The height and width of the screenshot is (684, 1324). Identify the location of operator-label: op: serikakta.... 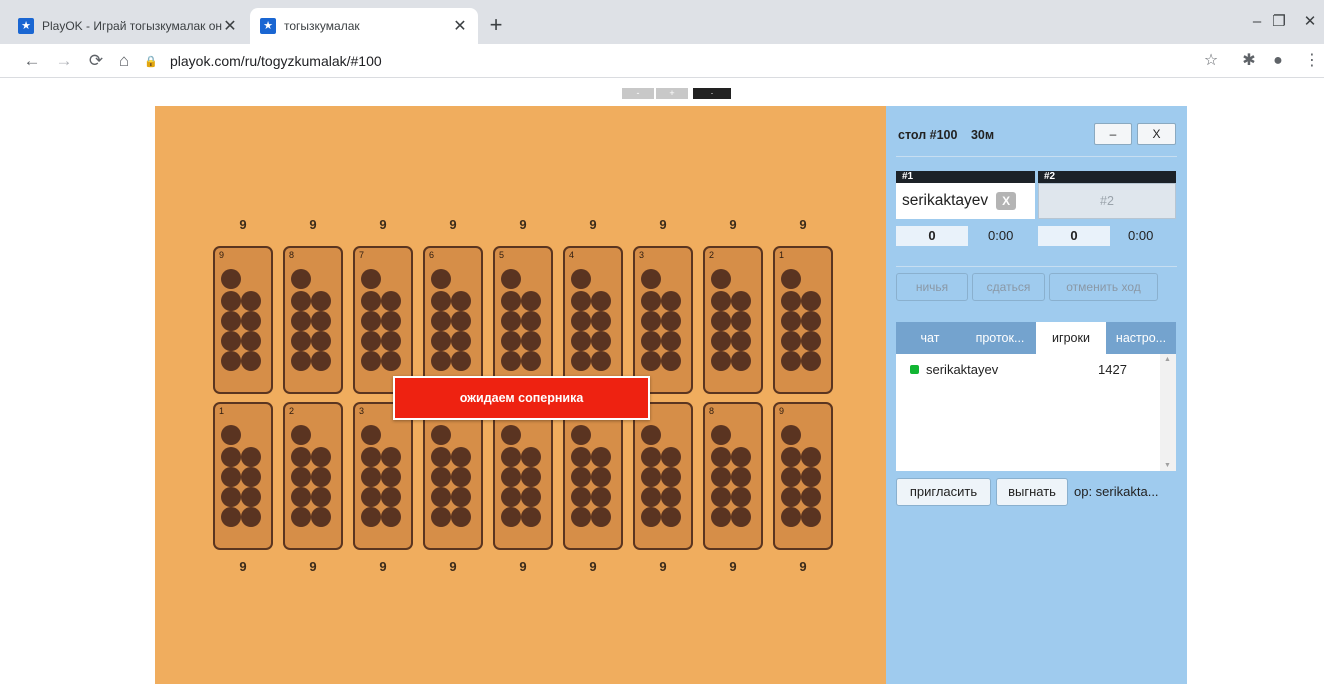
(1116, 491).